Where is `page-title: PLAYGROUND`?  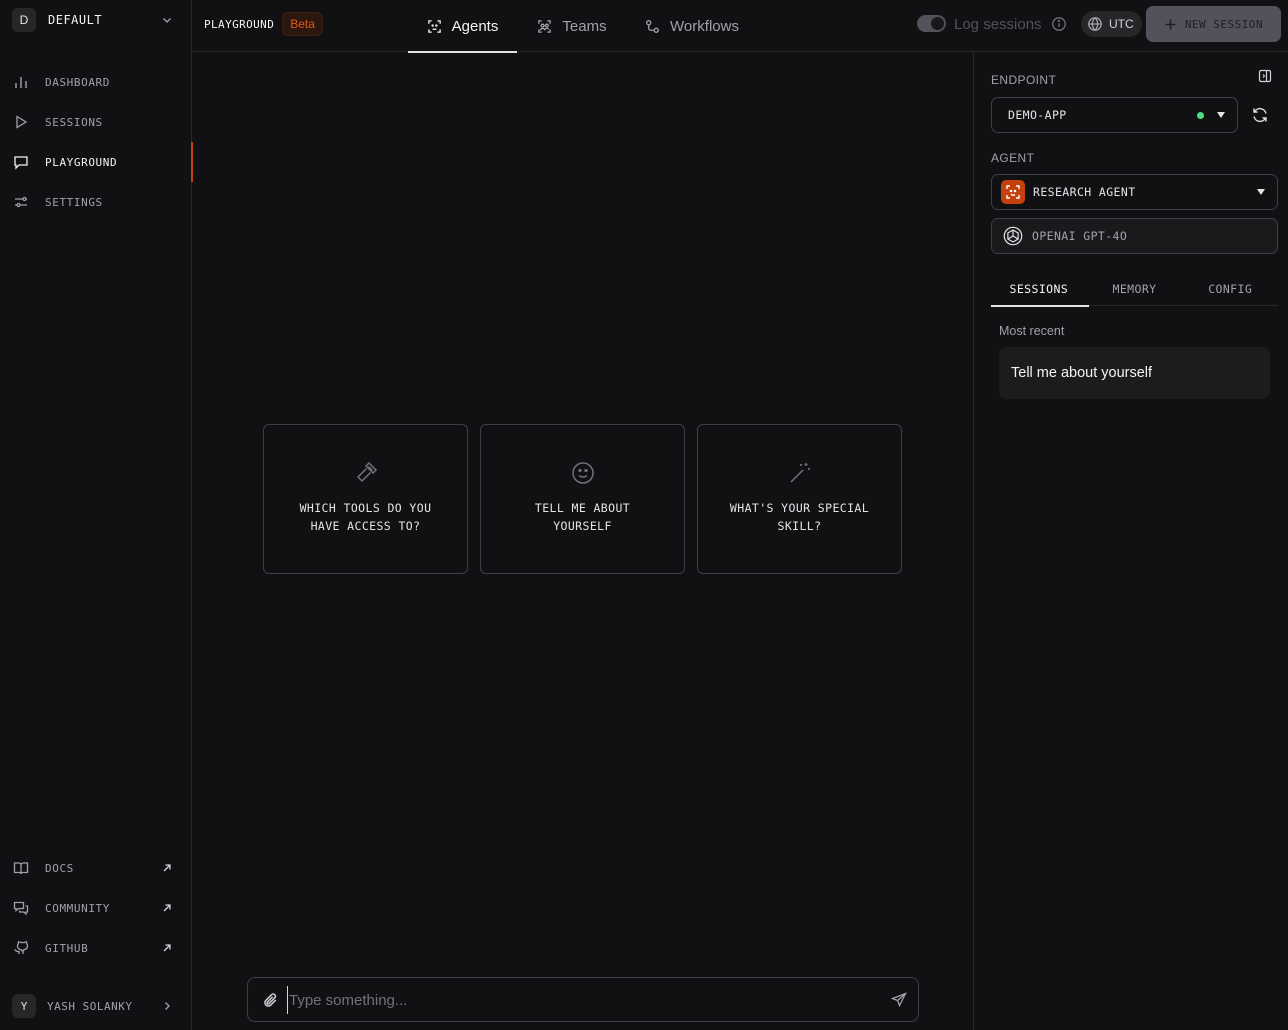 page-title: PLAYGROUND is located at coordinates (239, 24).